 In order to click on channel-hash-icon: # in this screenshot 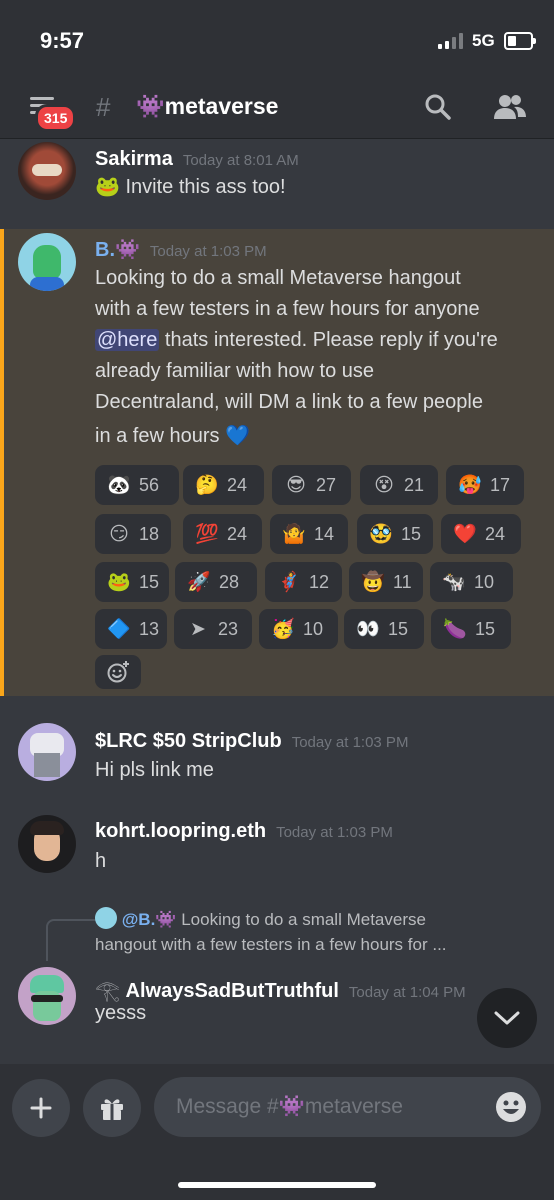, I will do `click(103, 107)`.